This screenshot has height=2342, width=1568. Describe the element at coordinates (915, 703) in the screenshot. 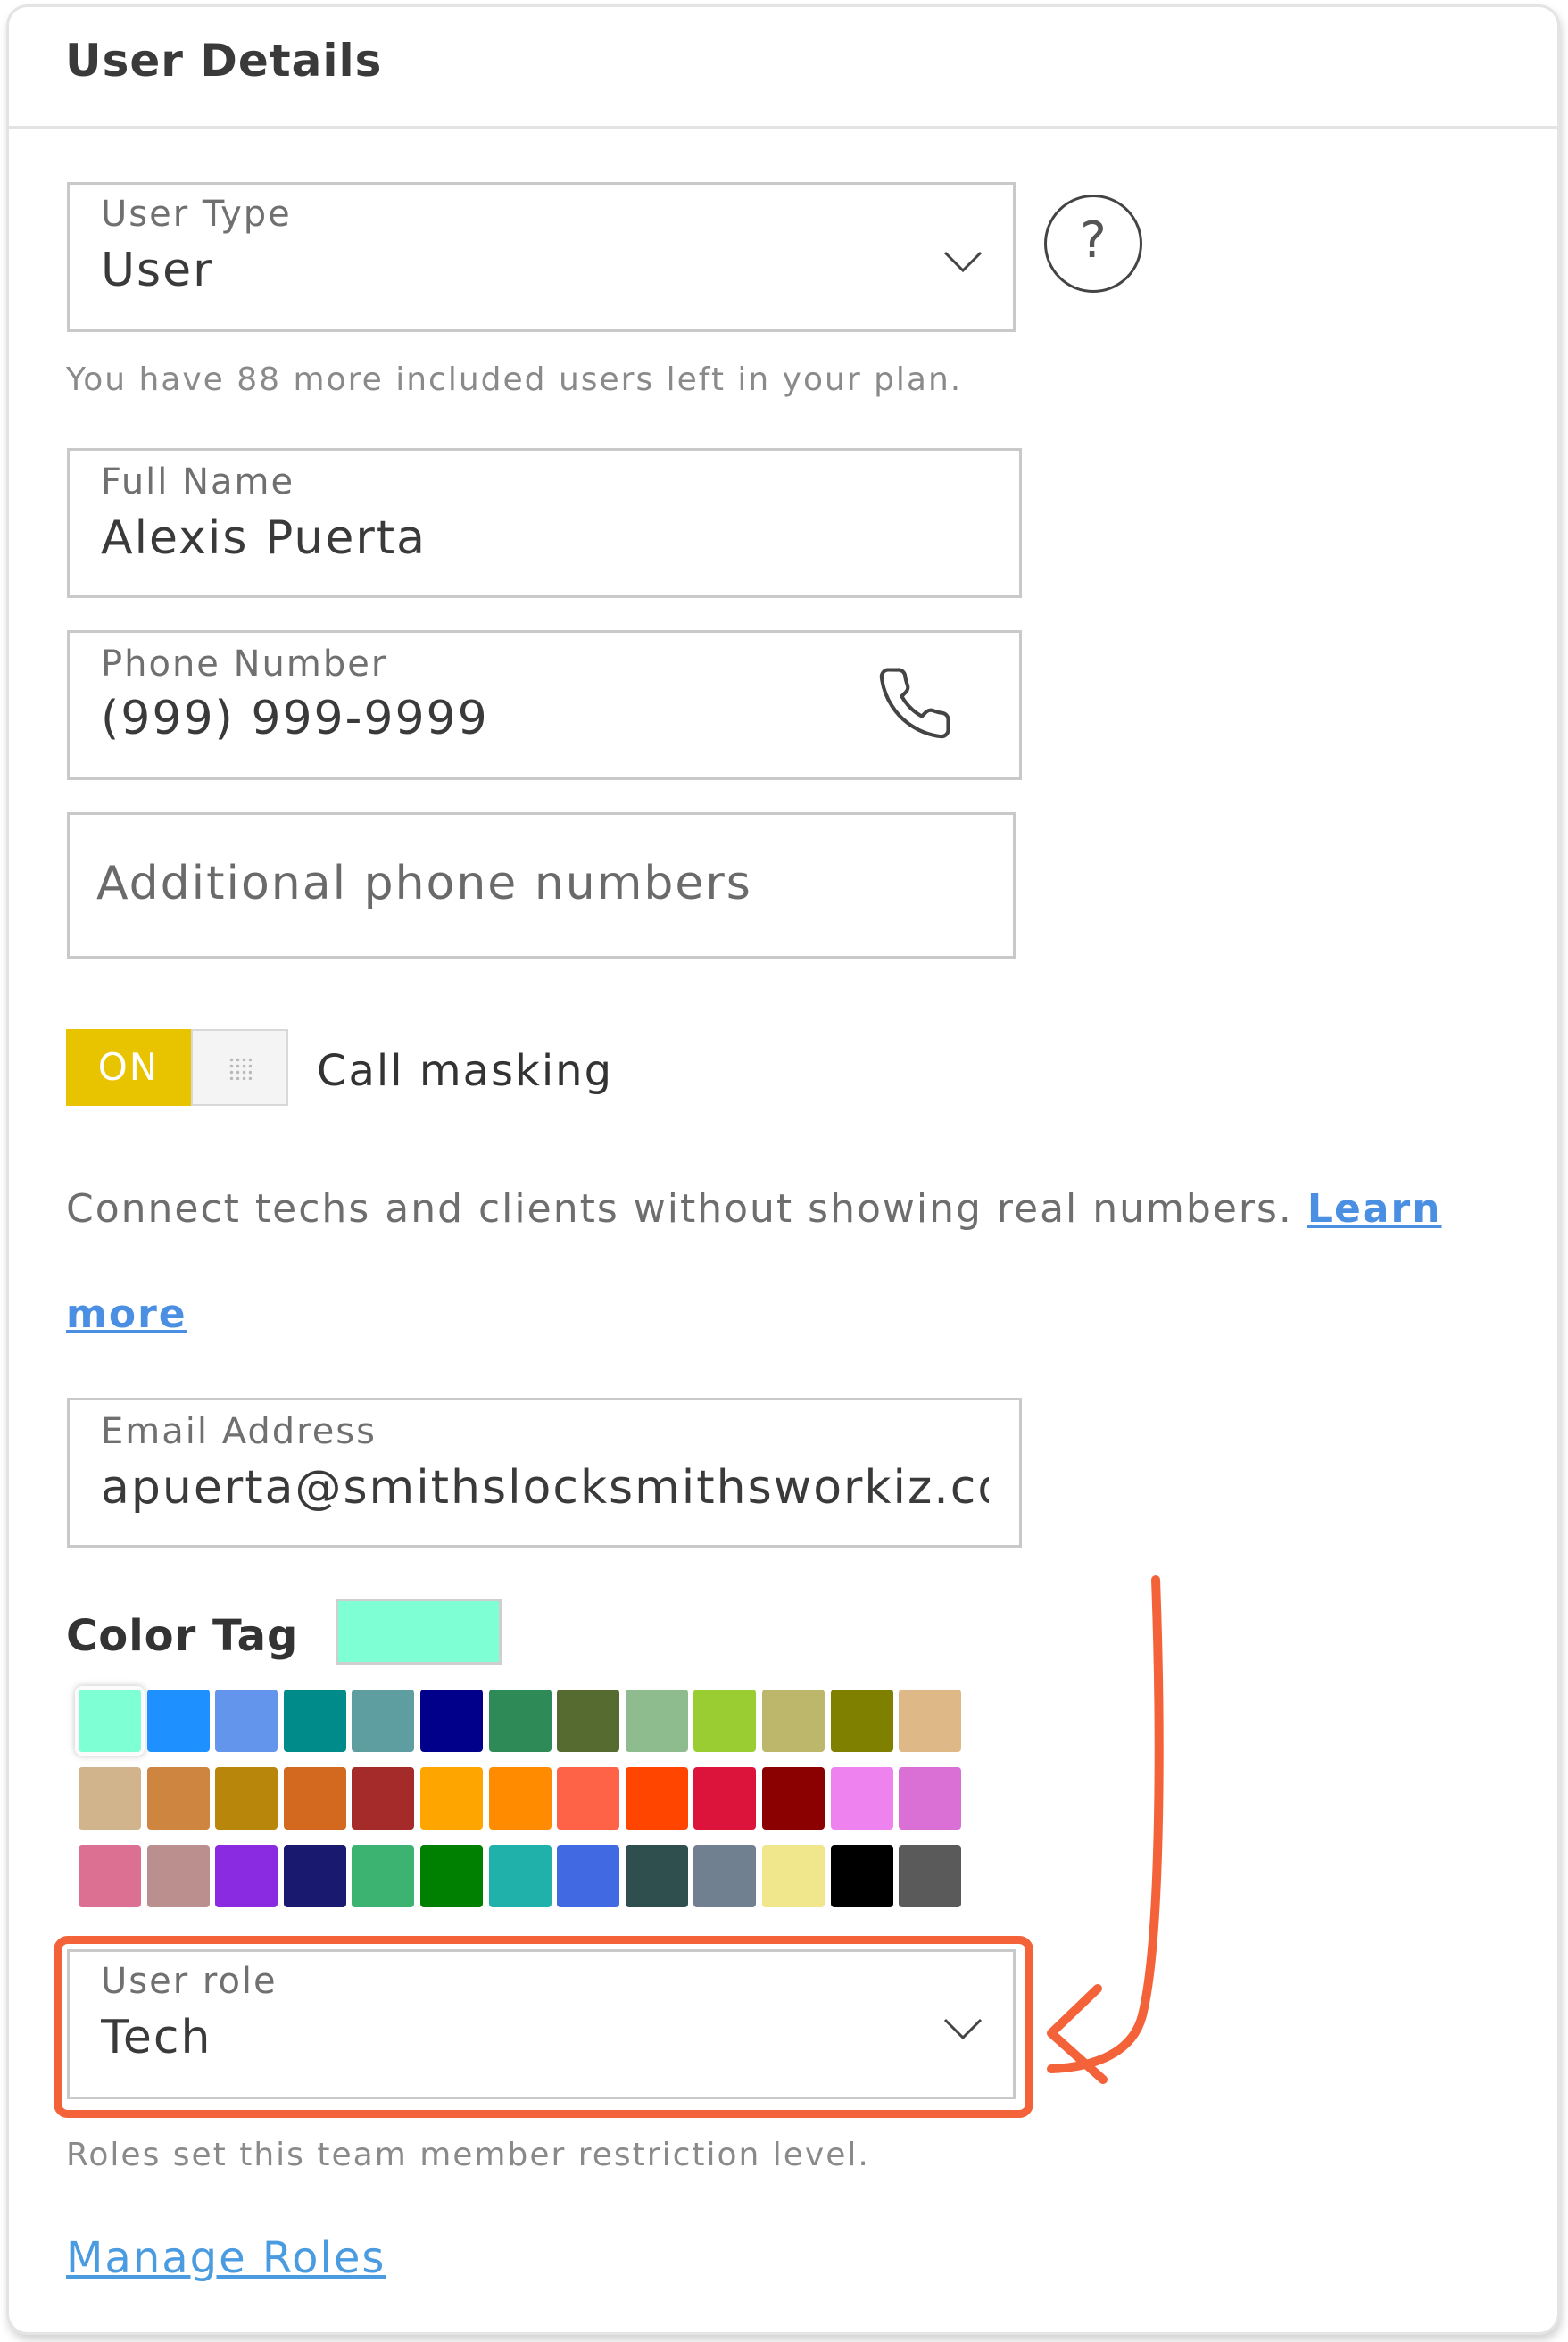

I see `phone-icon` at that location.